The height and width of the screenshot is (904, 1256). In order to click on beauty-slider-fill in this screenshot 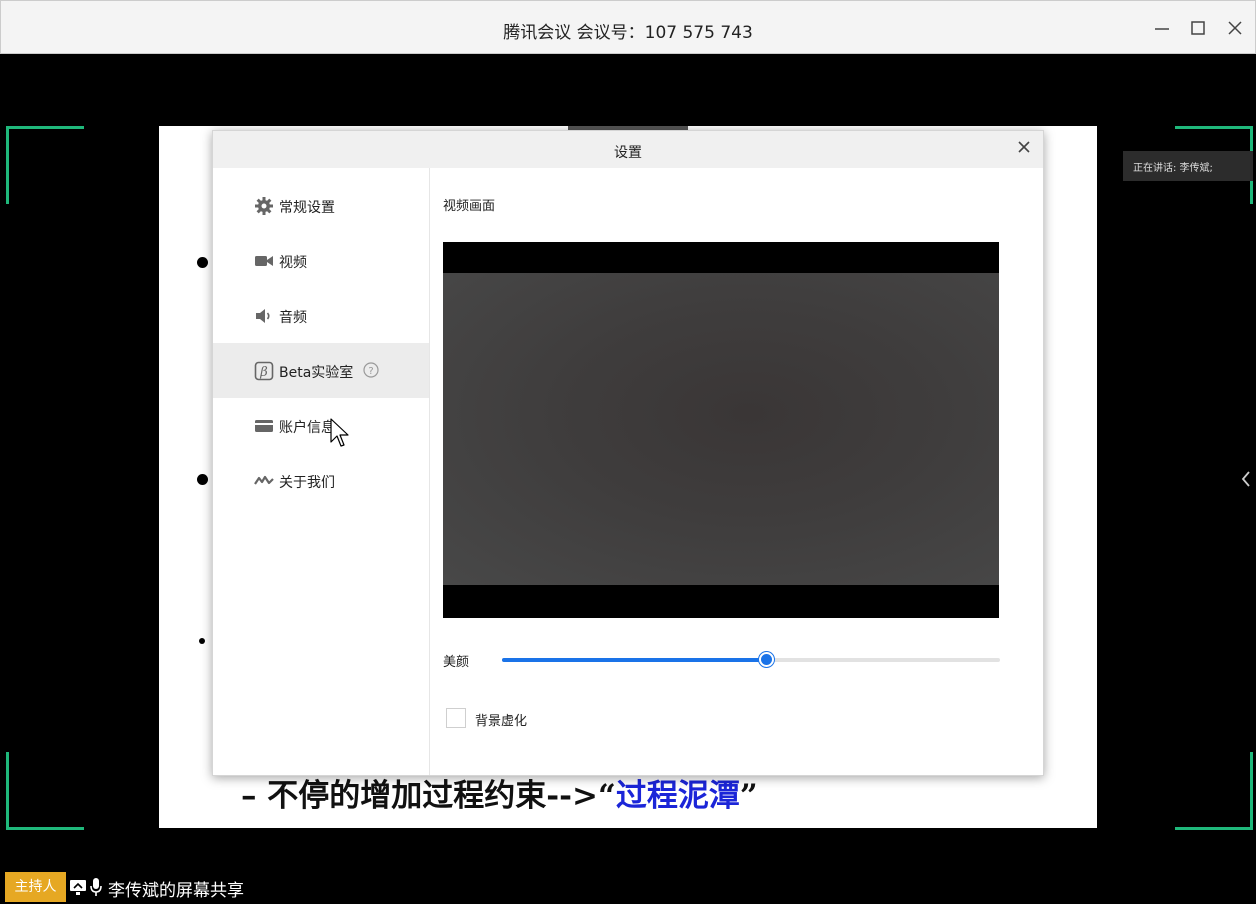, I will do `click(634, 660)`.